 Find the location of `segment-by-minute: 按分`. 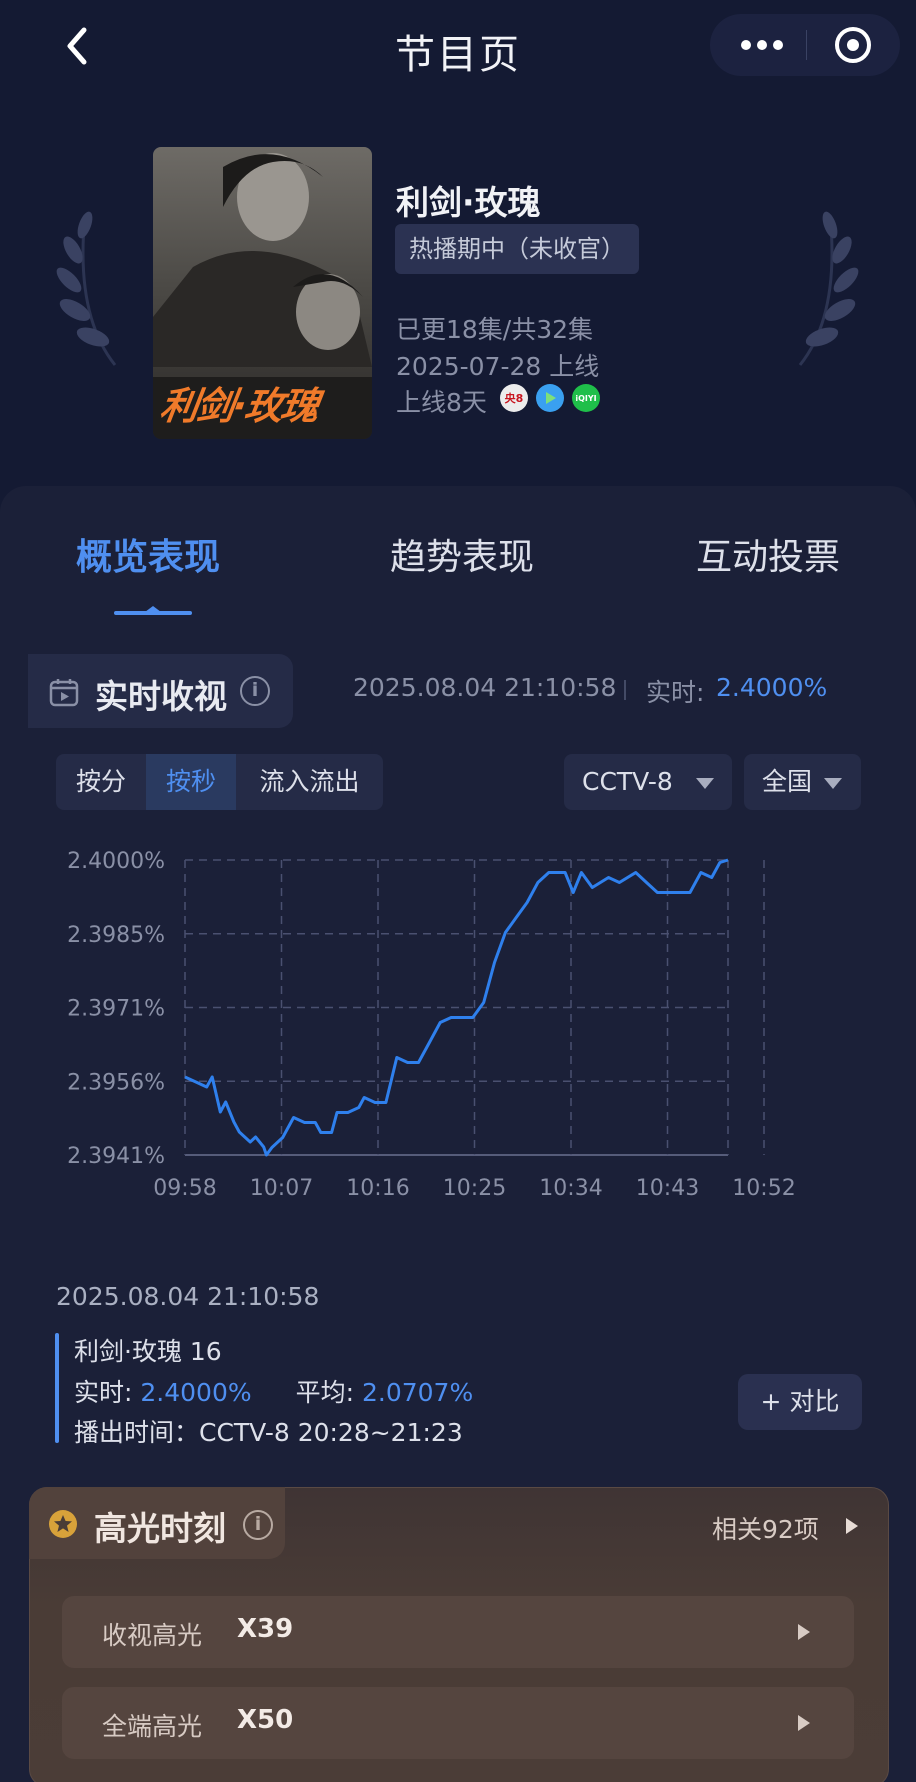

segment-by-minute: 按分 is located at coordinates (101, 782).